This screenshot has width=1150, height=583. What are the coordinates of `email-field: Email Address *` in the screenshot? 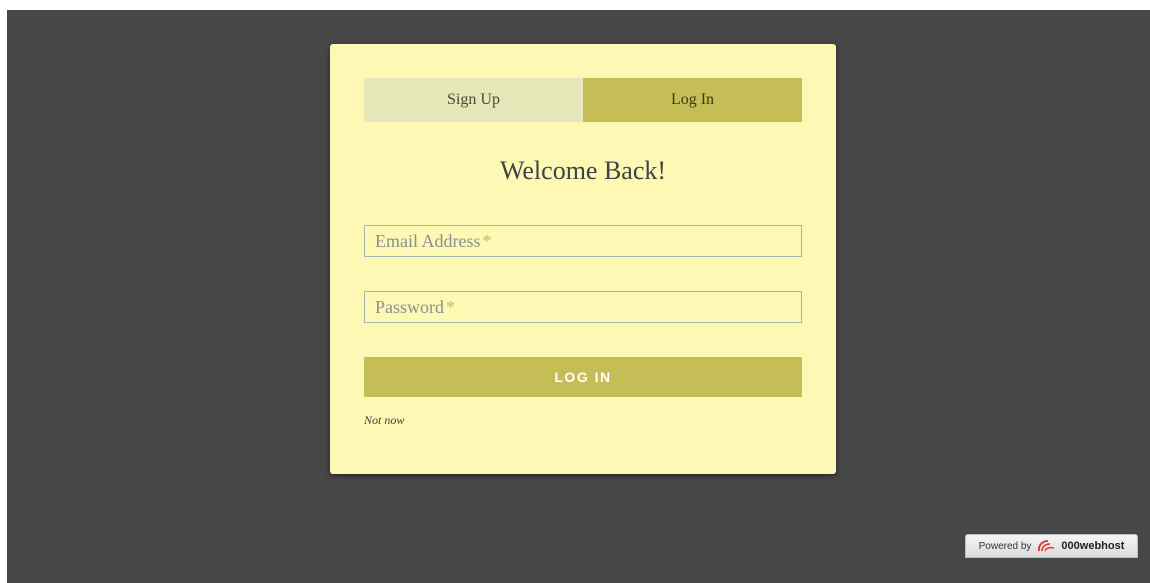 It's located at (583, 241).